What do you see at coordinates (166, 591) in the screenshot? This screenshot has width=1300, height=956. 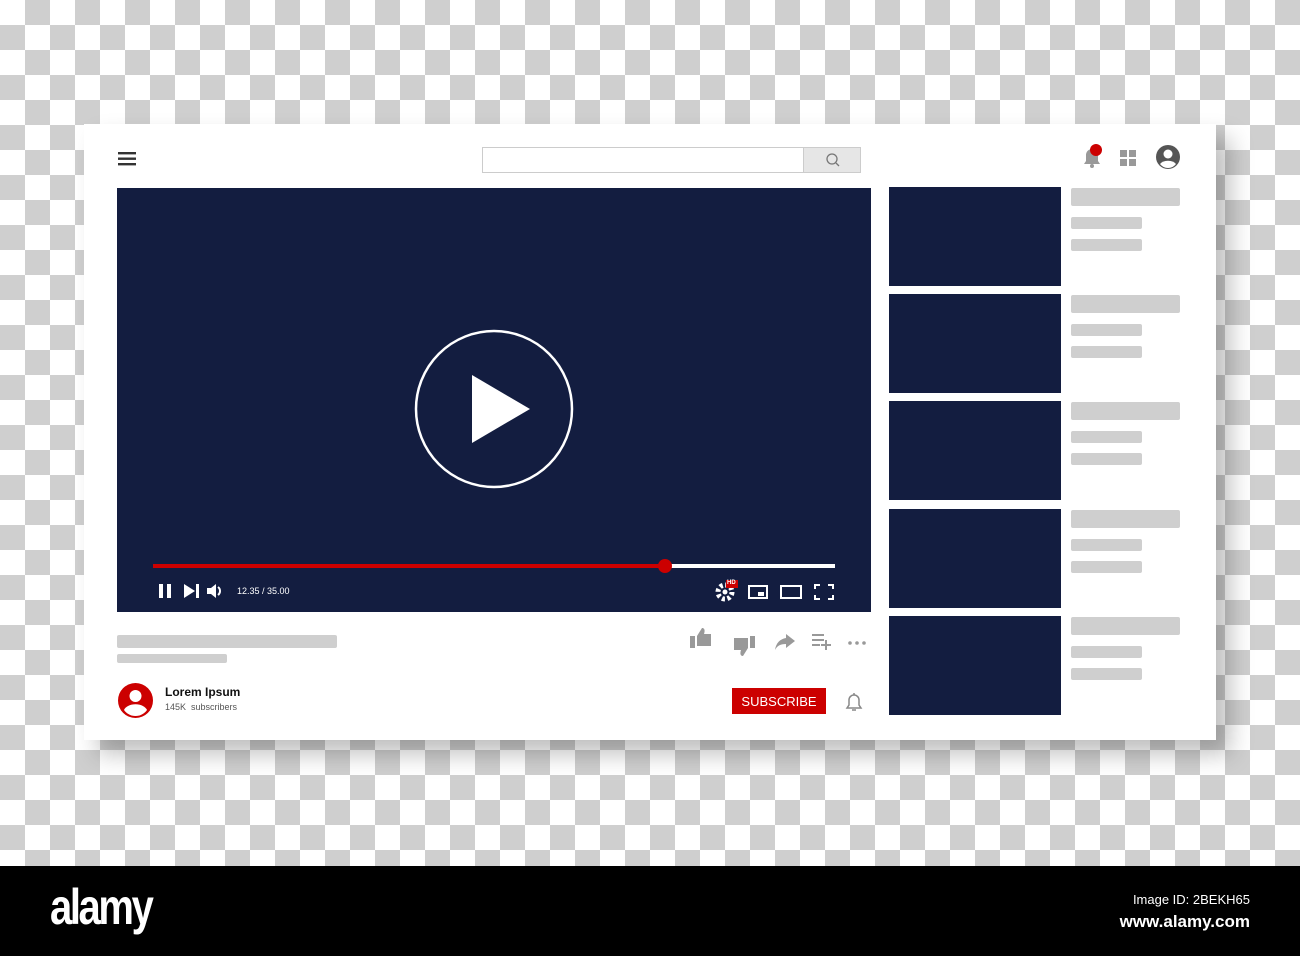 I see `pause-icon` at bounding box center [166, 591].